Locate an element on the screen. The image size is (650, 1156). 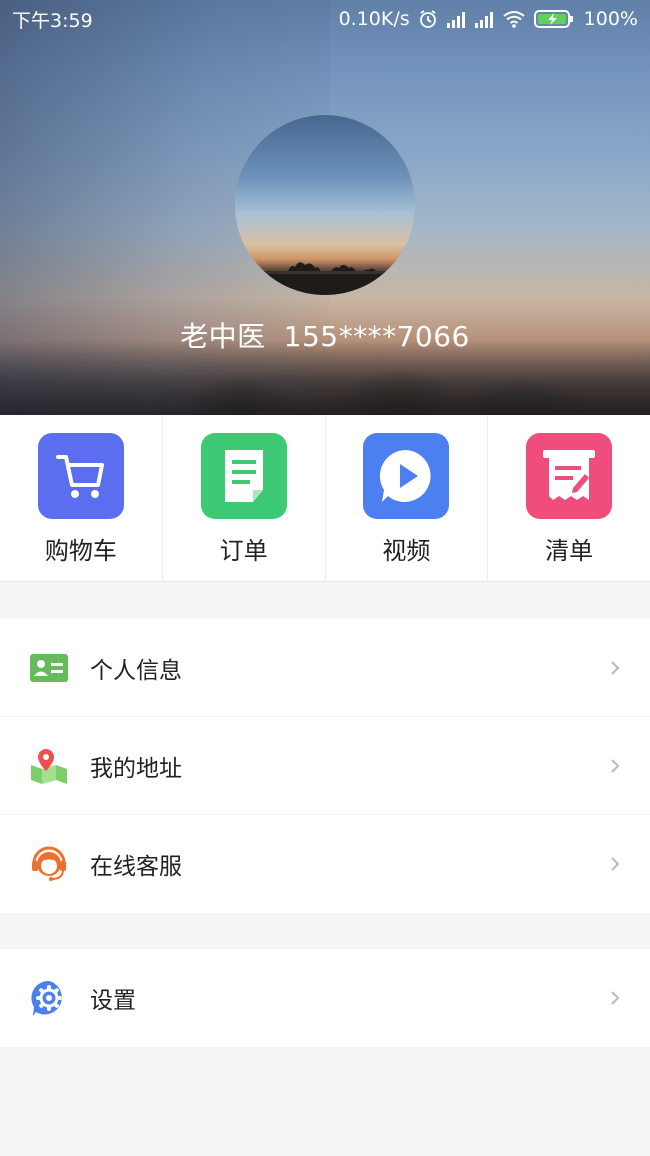
settings-list: 设置 is located at coordinates (325, 998).